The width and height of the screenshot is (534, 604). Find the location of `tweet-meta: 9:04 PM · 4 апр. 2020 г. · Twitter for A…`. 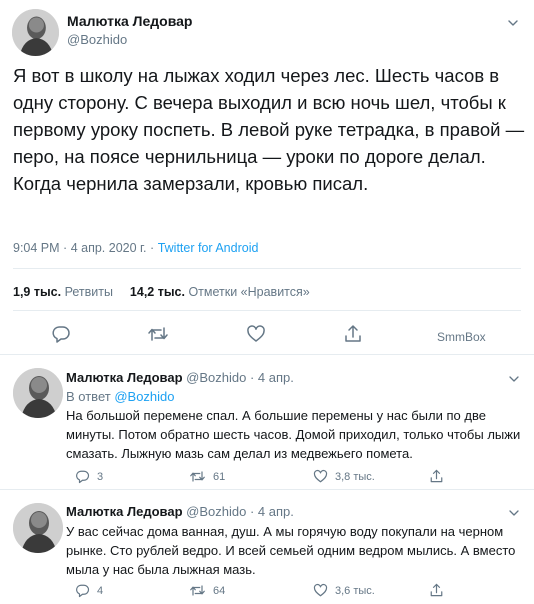

tweet-meta: 9:04 PM · 4 апр. 2020 г. · Twitter for A… is located at coordinates (135, 248).